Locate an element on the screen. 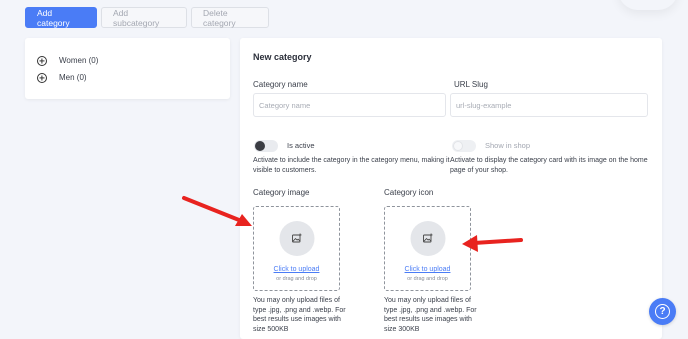 The height and width of the screenshot is (339, 688). delete-category-button: Delete category is located at coordinates (230, 17).